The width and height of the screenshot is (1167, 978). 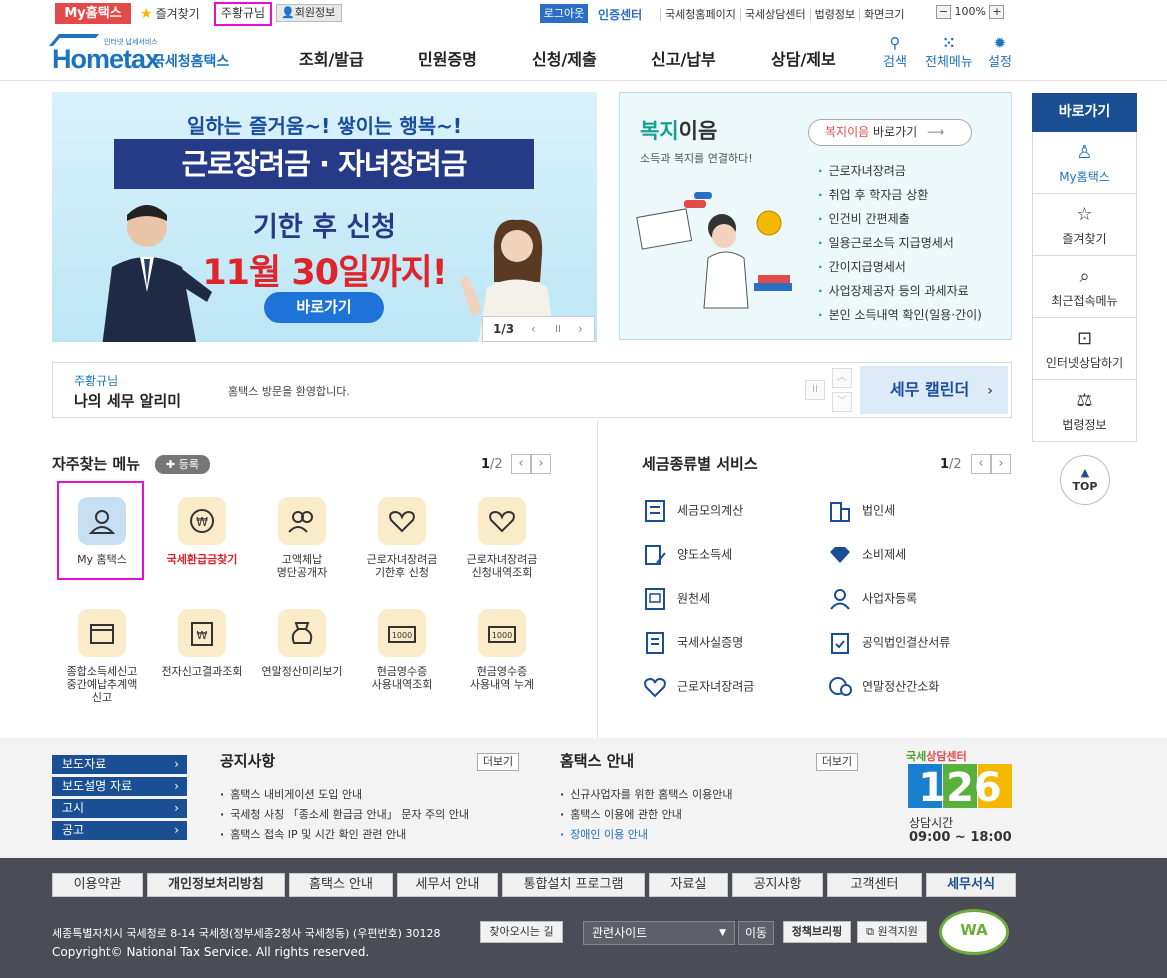 I want to click on footer-customer-center-link: 고객센터, so click(x=874, y=885).